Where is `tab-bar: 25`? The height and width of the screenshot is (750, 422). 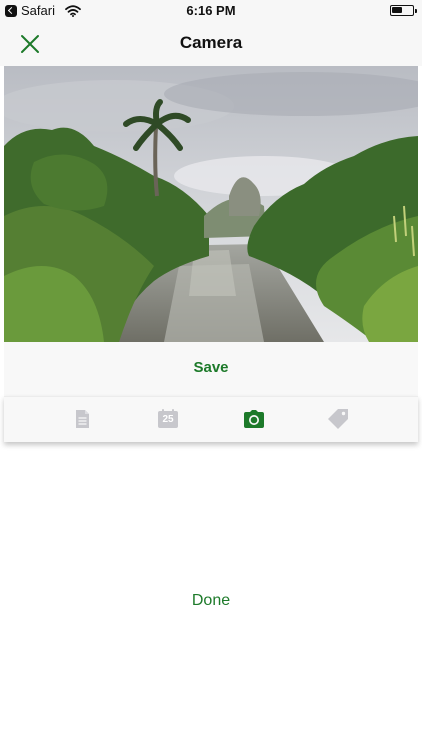
tab-bar: 25 is located at coordinates (211, 419).